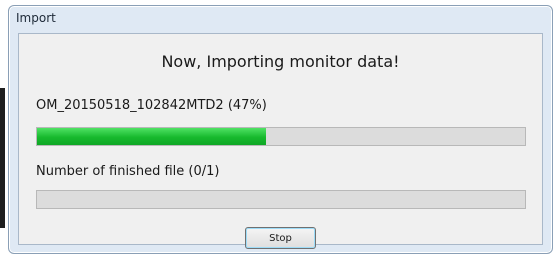 The image size is (555, 259). Describe the element at coordinates (280, 61) in the screenshot. I see `import-heading: Now, Importing monitor data!` at that location.